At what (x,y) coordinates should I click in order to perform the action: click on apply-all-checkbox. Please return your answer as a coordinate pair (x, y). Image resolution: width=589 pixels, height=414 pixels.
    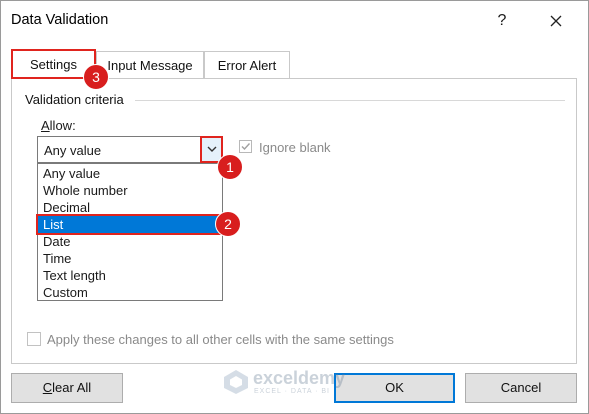
    Looking at the image, I should click on (34, 339).